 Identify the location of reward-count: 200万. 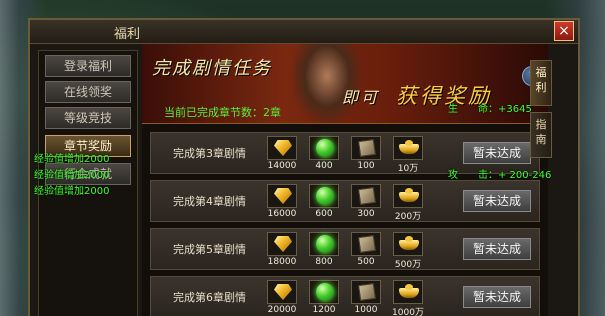
(408, 217).